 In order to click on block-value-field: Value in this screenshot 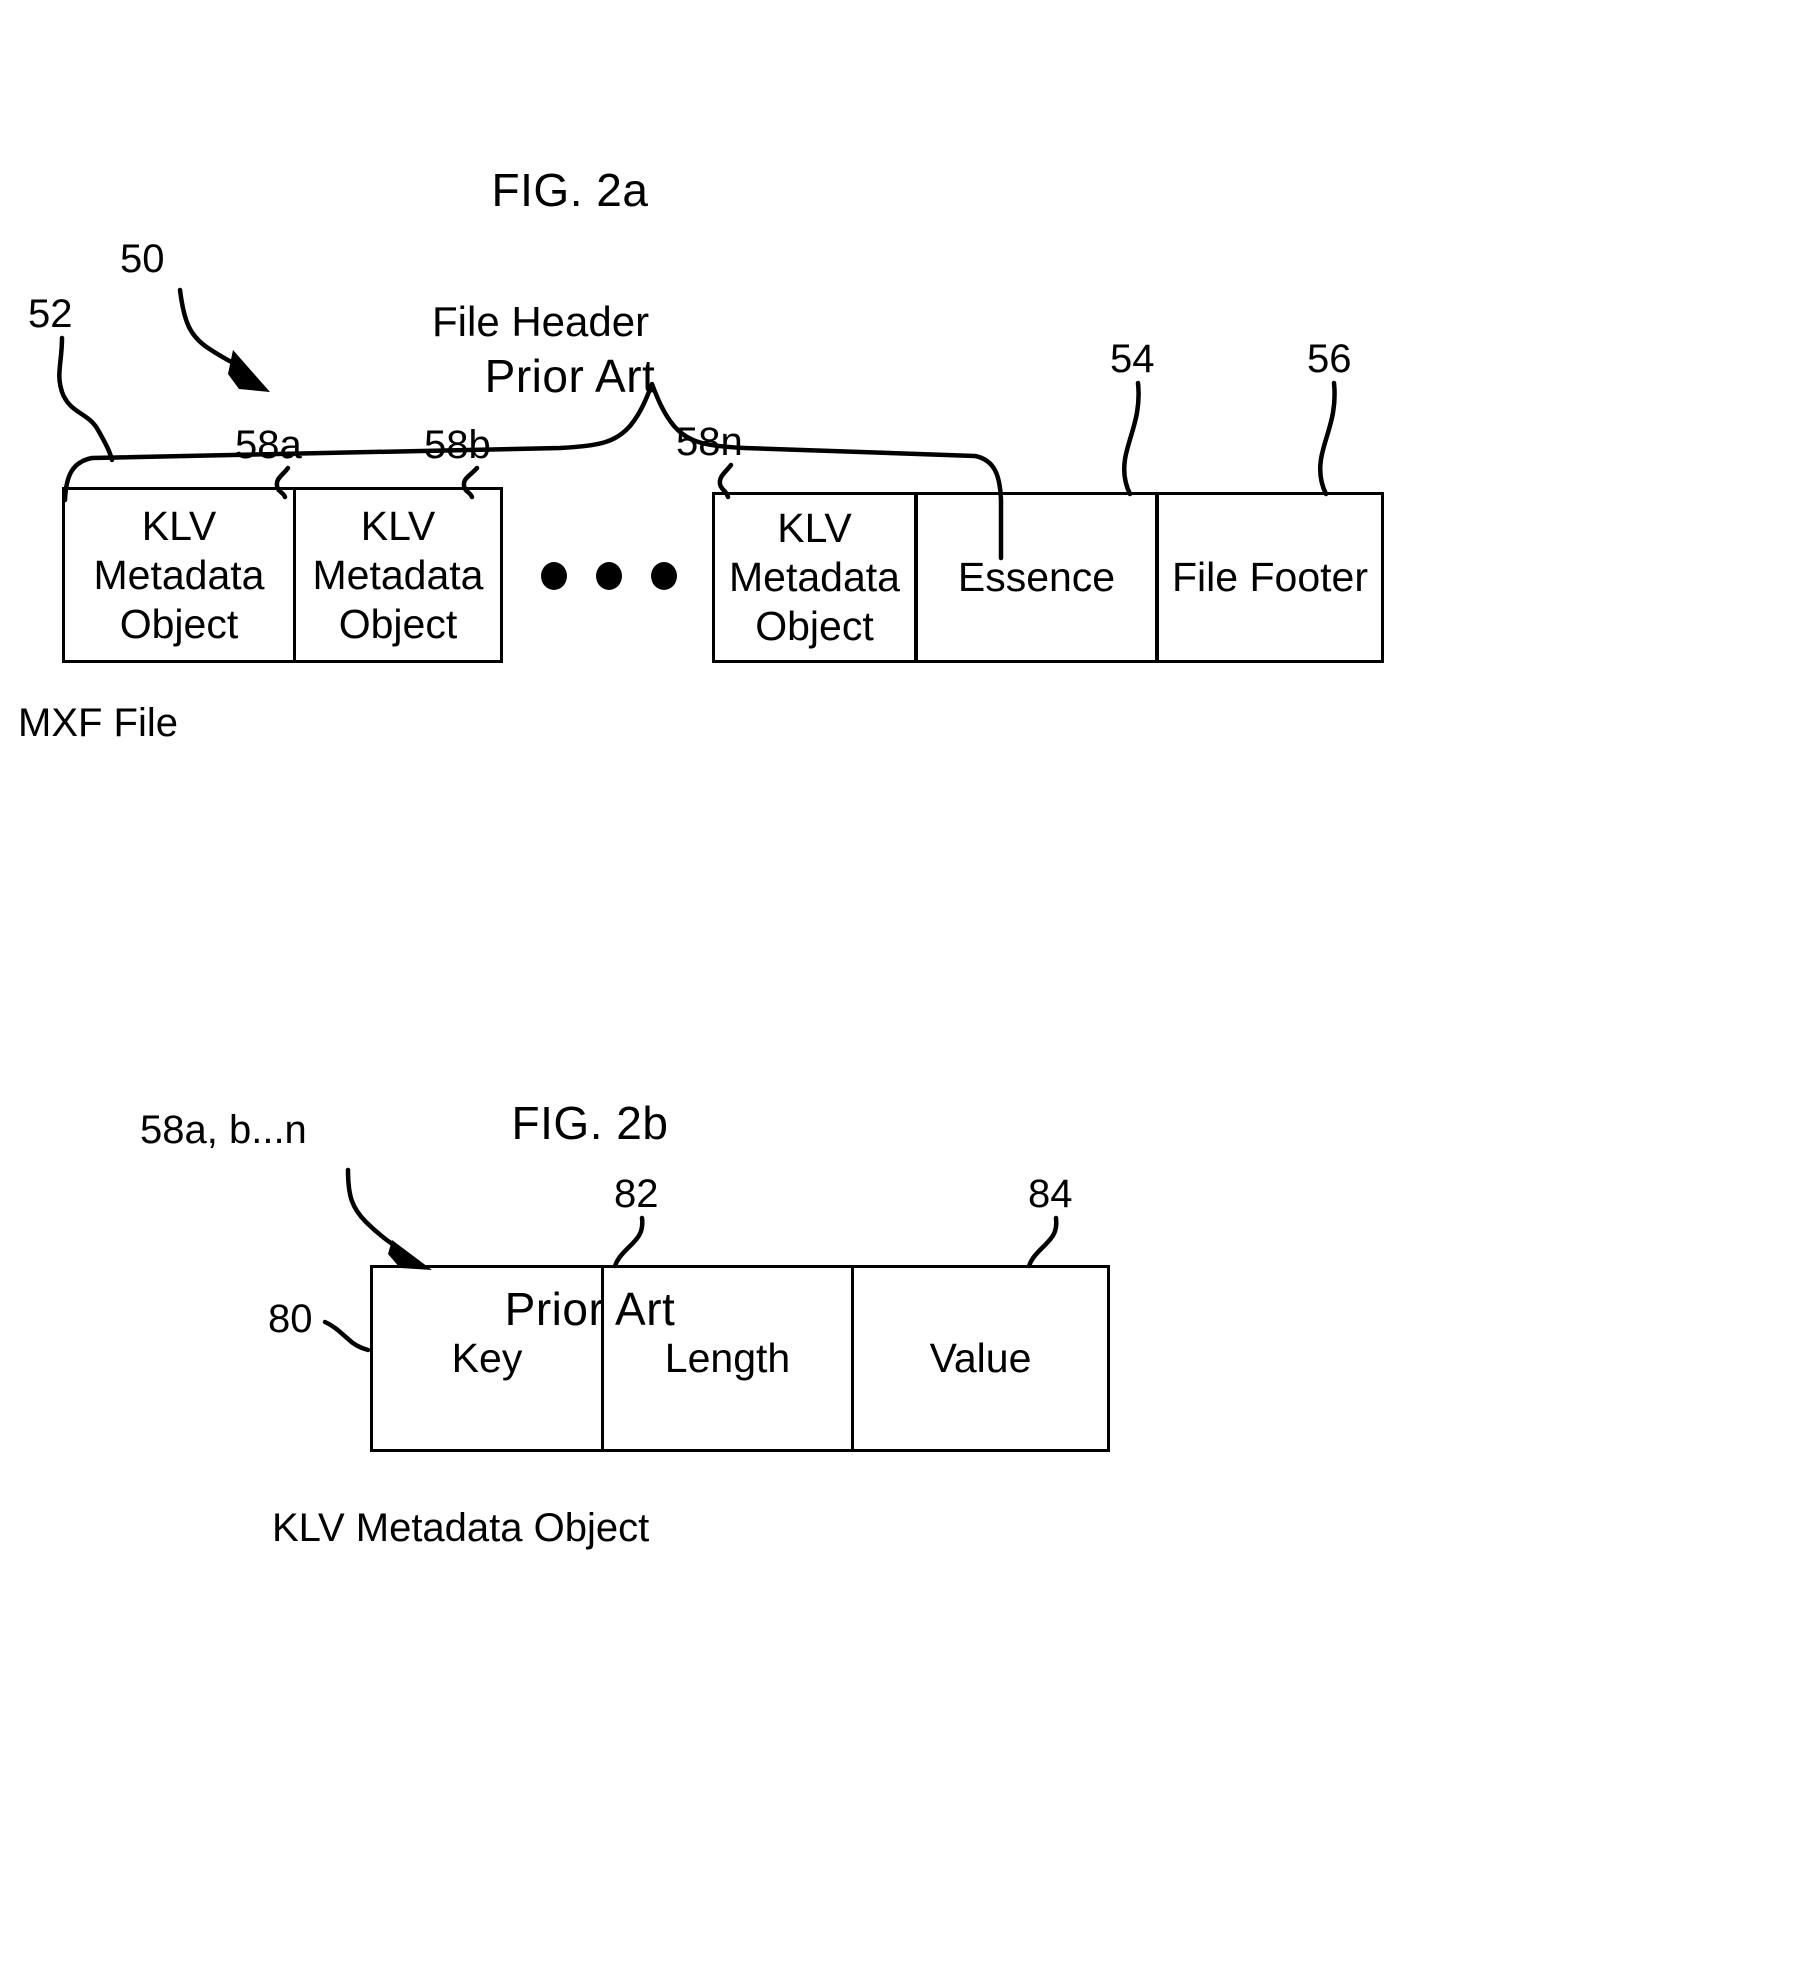, I will do `click(980, 1358)`.